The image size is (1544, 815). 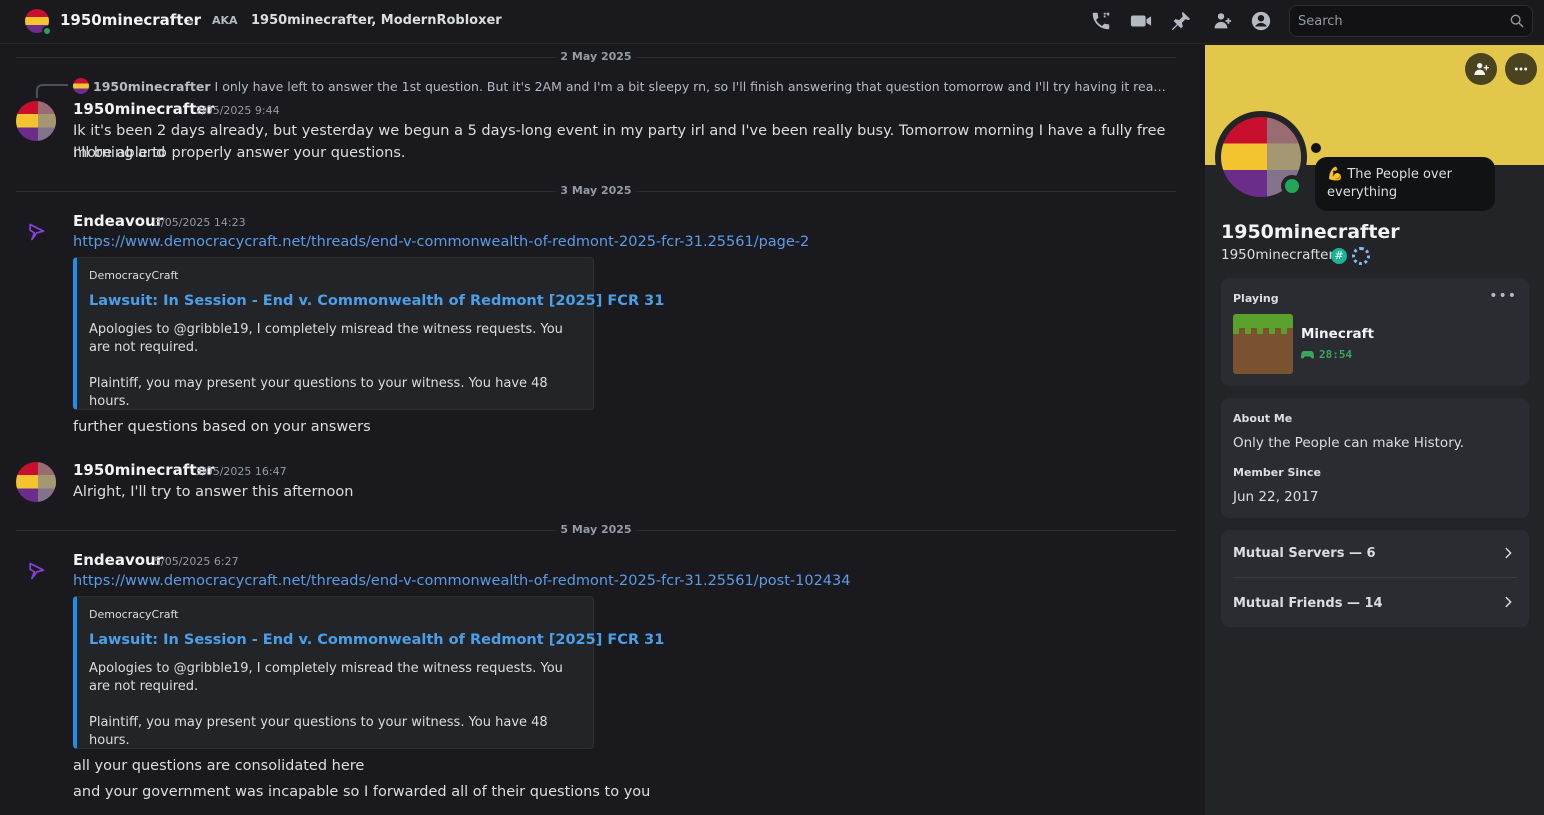 I want to click on message-timestamp: 3/05/2025 16:47, so click(x=241, y=471).